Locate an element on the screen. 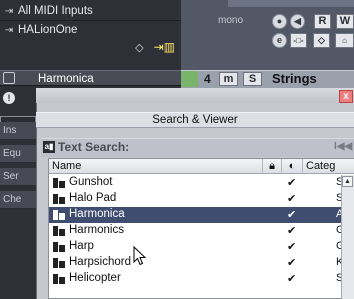 Image resolution: width=354 pixels, height=299 pixels. monitor-button: ● is located at coordinates (279, 21).